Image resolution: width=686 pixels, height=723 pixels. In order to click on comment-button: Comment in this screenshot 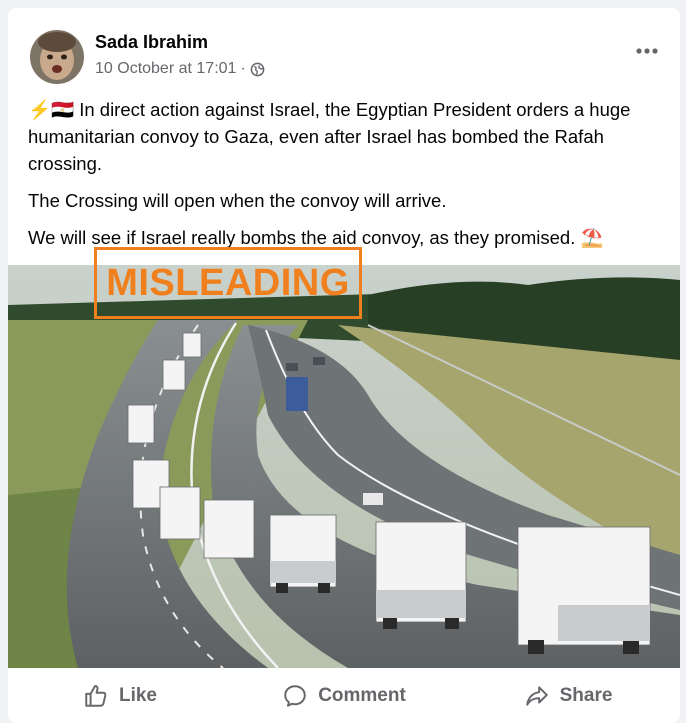, I will do `click(344, 695)`.